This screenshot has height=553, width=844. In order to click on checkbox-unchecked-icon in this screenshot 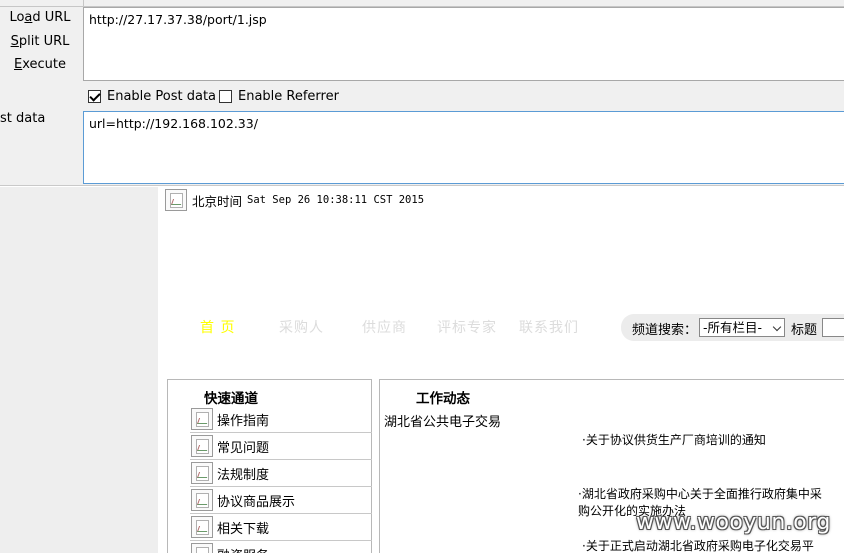, I will do `click(225, 96)`.